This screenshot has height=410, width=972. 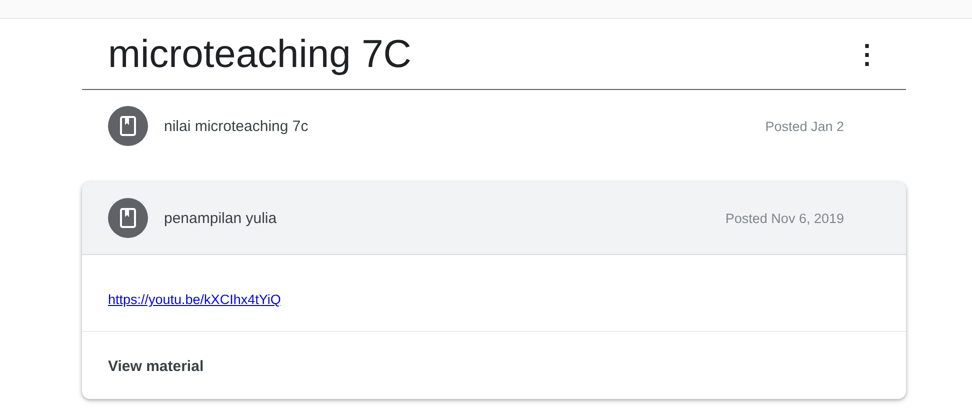 What do you see at coordinates (494, 126) in the screenshot?
I see `material-card: nilai microteaching 7c Posted Jan 2` at bounding box center [494, 126].